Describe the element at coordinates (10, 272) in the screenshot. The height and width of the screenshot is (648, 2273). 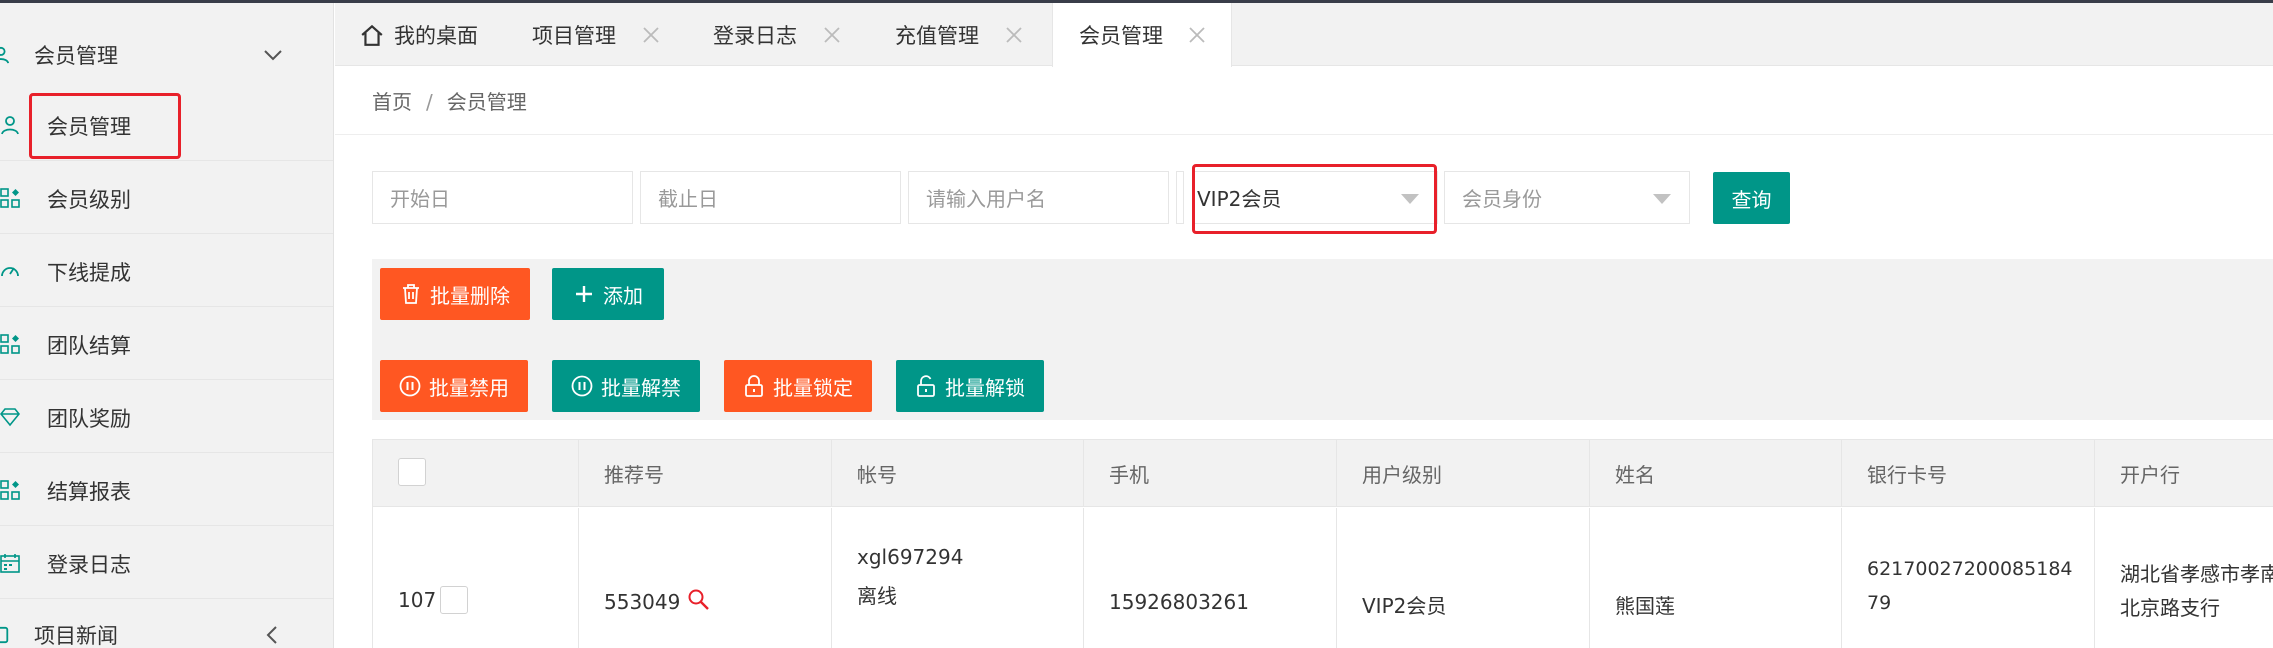
I see `gauge-icon` at that location.